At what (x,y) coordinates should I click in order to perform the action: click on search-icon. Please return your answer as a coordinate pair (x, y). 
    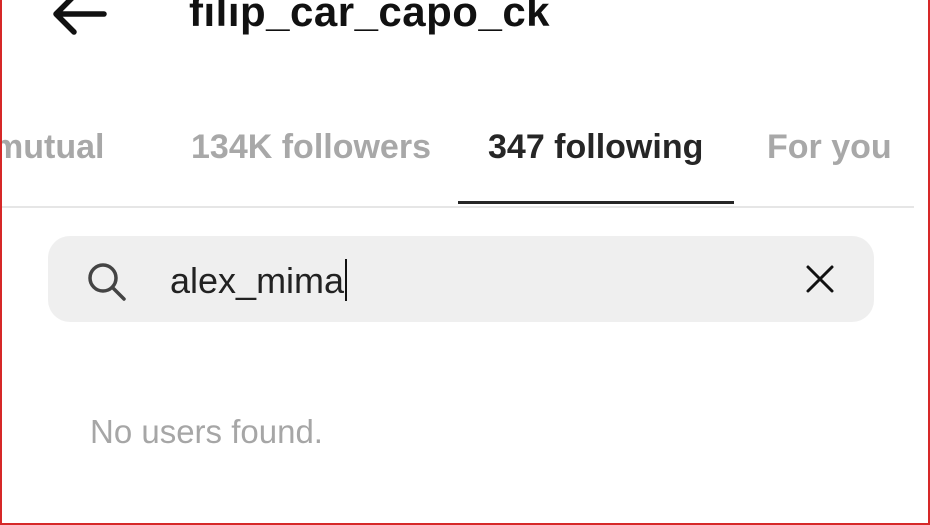
    Looking at the image, I should click on (107, 282).